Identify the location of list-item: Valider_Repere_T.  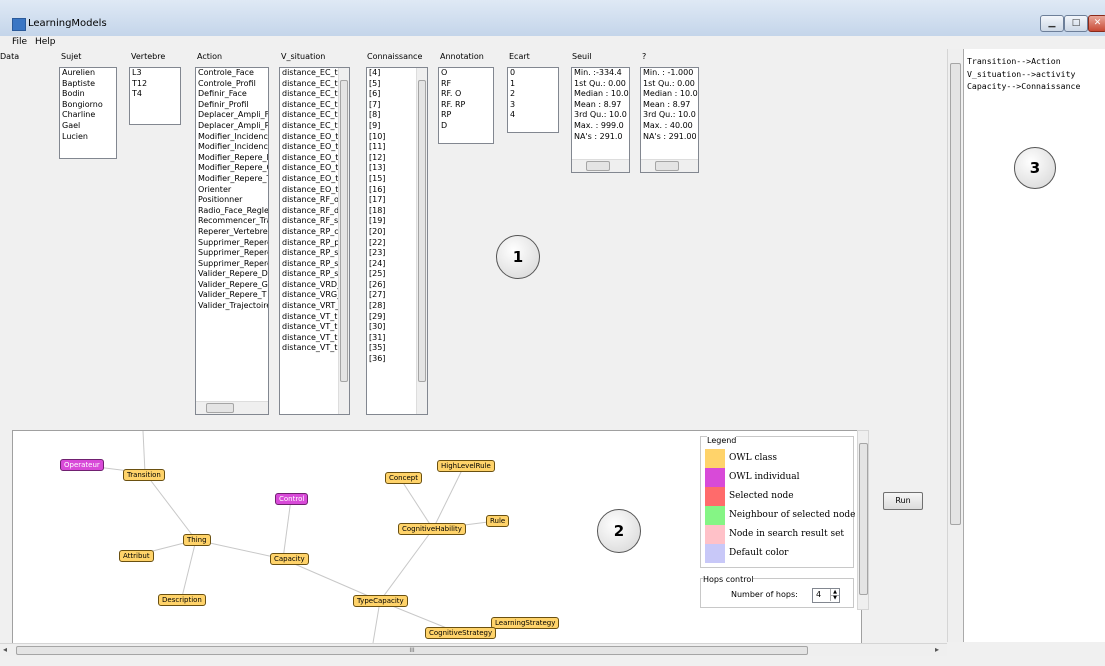
(232, 295).